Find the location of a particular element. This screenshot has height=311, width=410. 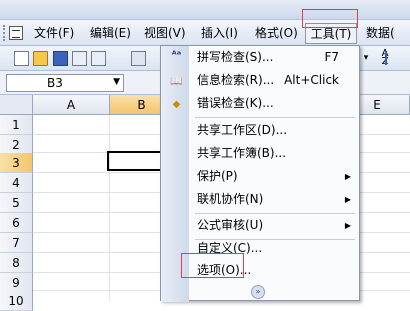

menu-item-spelling: 拼写检查(S)... F7 is located at coordinates (274, 57).